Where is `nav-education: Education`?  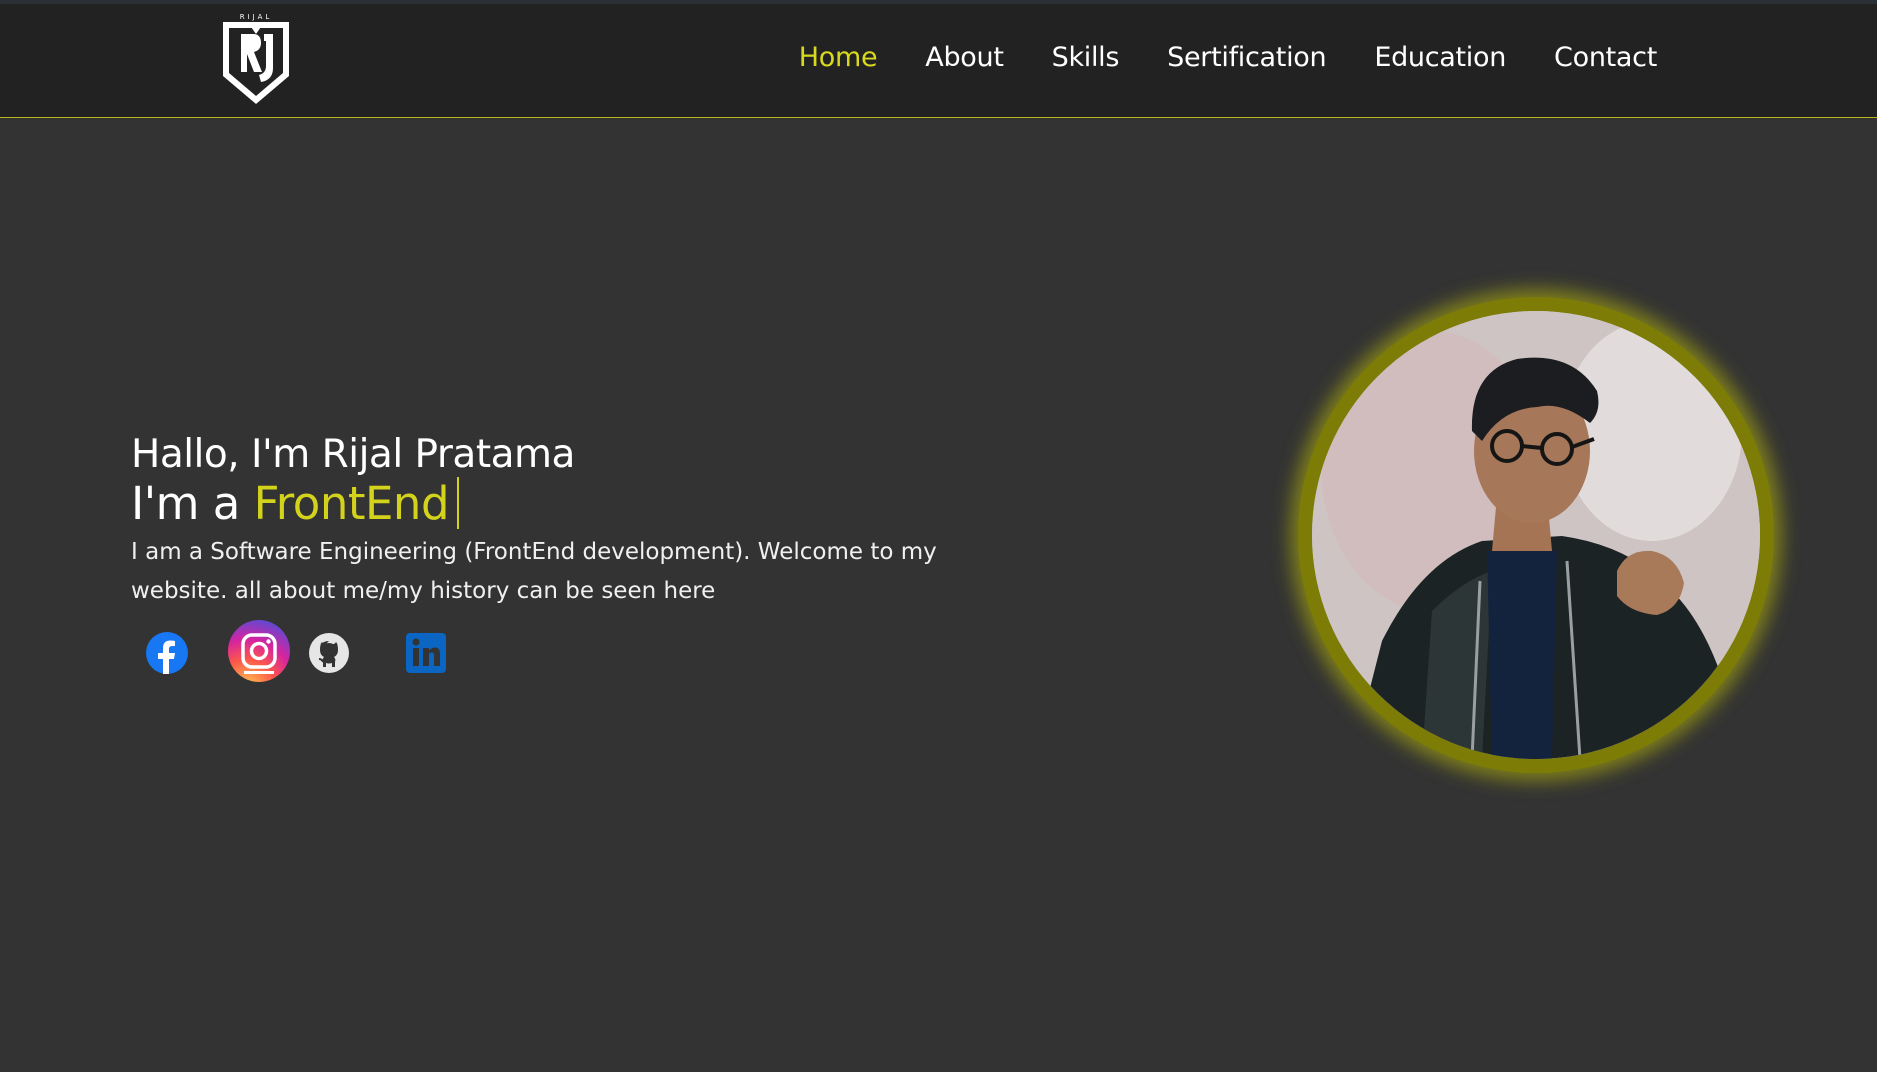
nav-education: Education is located at coordinates (1440, 57).